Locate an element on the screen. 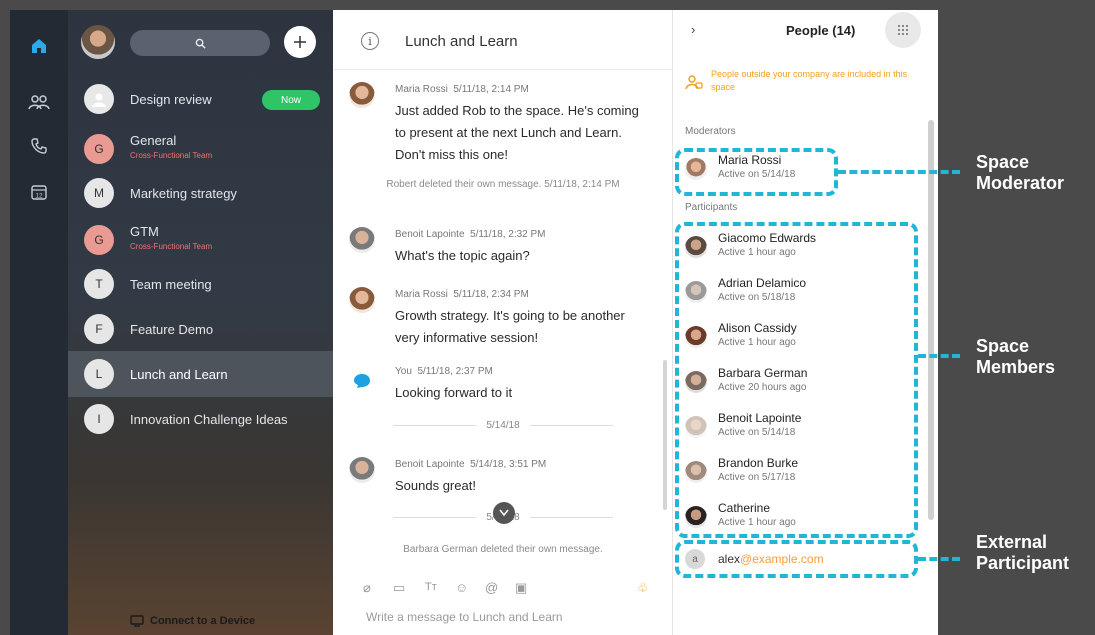 The image size is (1095, 635). calendar-icon: 12 is located at coordinates (39, 192).